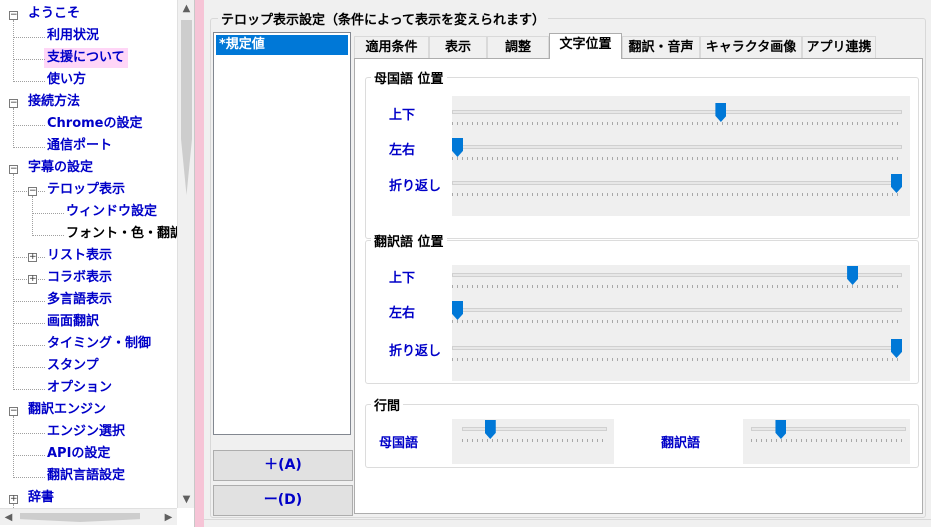  What do you see at coordinates (518, 47) in the screenshot?
I see `tab-2: 調整` at bounding box center [518, 47].